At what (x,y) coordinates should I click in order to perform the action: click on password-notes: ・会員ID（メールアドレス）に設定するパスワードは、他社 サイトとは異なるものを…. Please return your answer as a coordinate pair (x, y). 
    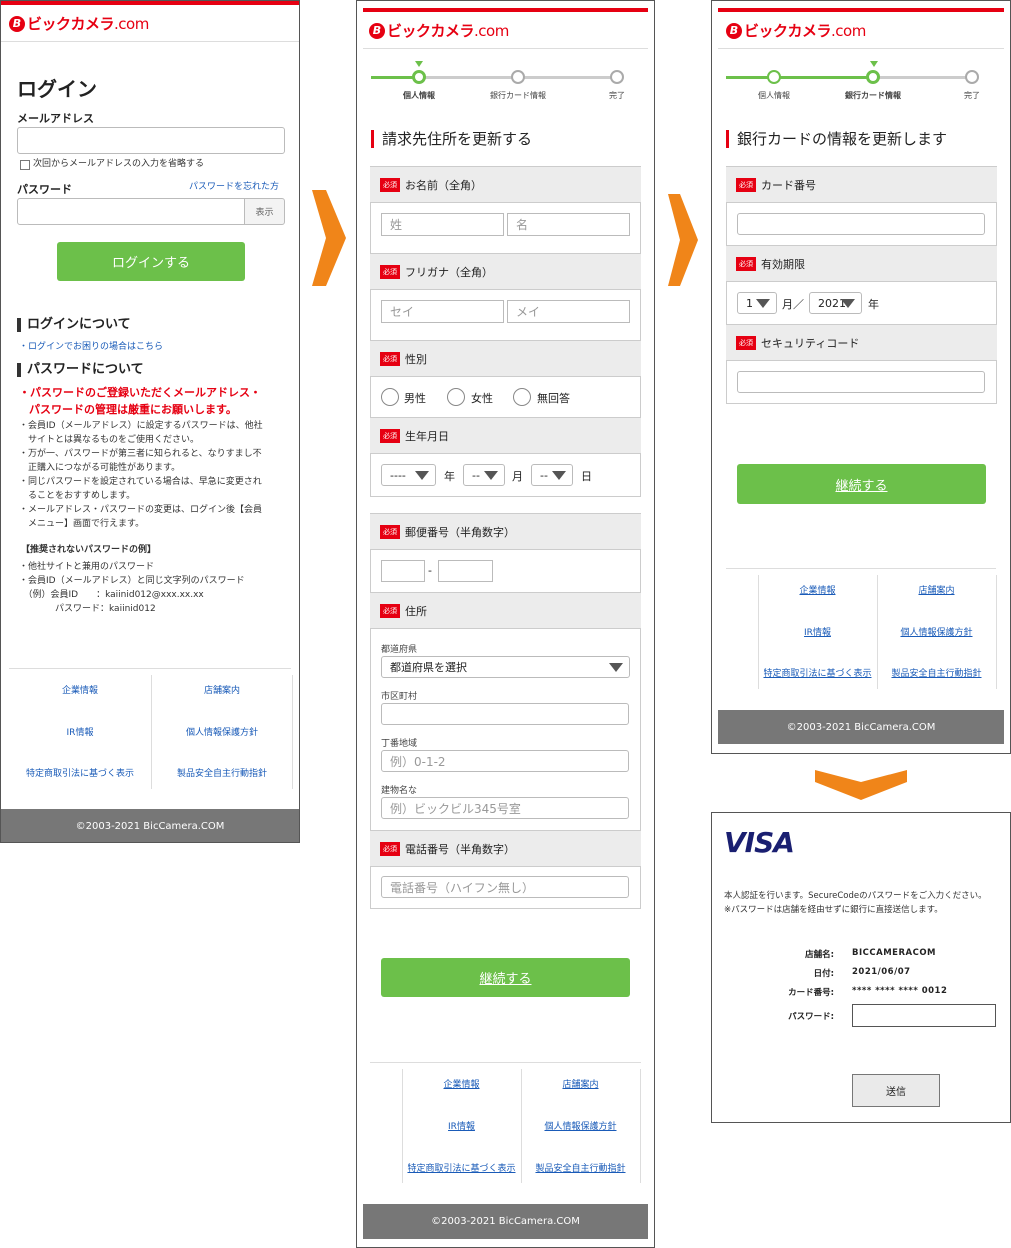
    Looking at the image, I should click on (141, 475).